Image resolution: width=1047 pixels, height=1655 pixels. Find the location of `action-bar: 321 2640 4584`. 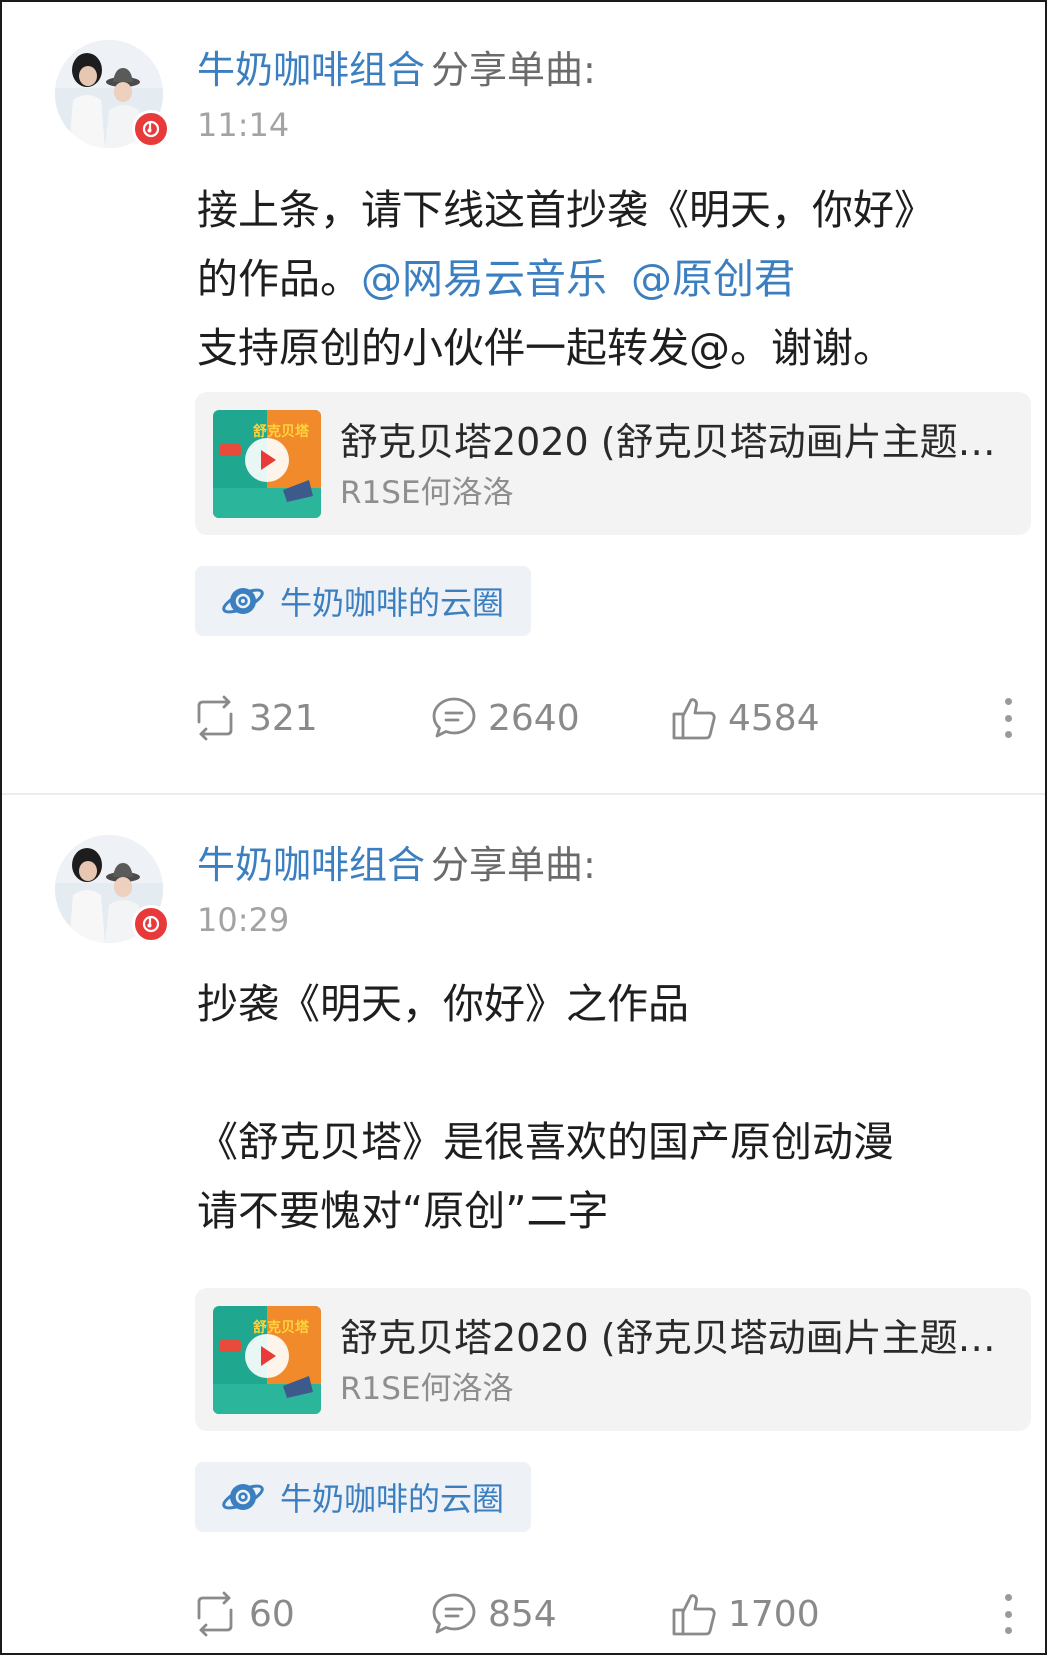

action-bar: 321 2640 4584 is located at coordinates (523, 718).